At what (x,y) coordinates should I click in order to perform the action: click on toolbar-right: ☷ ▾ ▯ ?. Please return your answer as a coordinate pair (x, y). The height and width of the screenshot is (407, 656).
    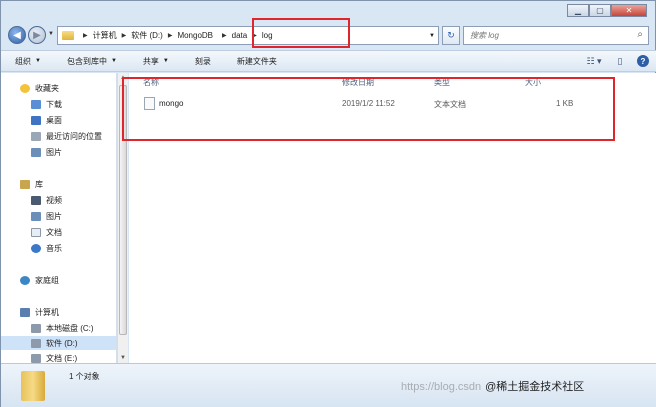
    Looking at the image, I should click on (613, 61).